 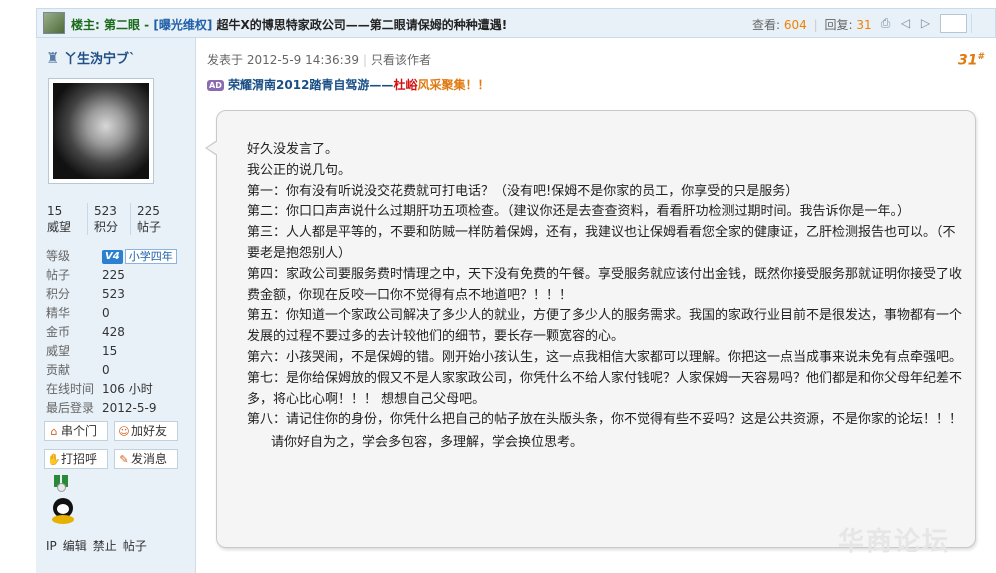 I want to click on info-row: 威望 15, so click(x=118, y=351).